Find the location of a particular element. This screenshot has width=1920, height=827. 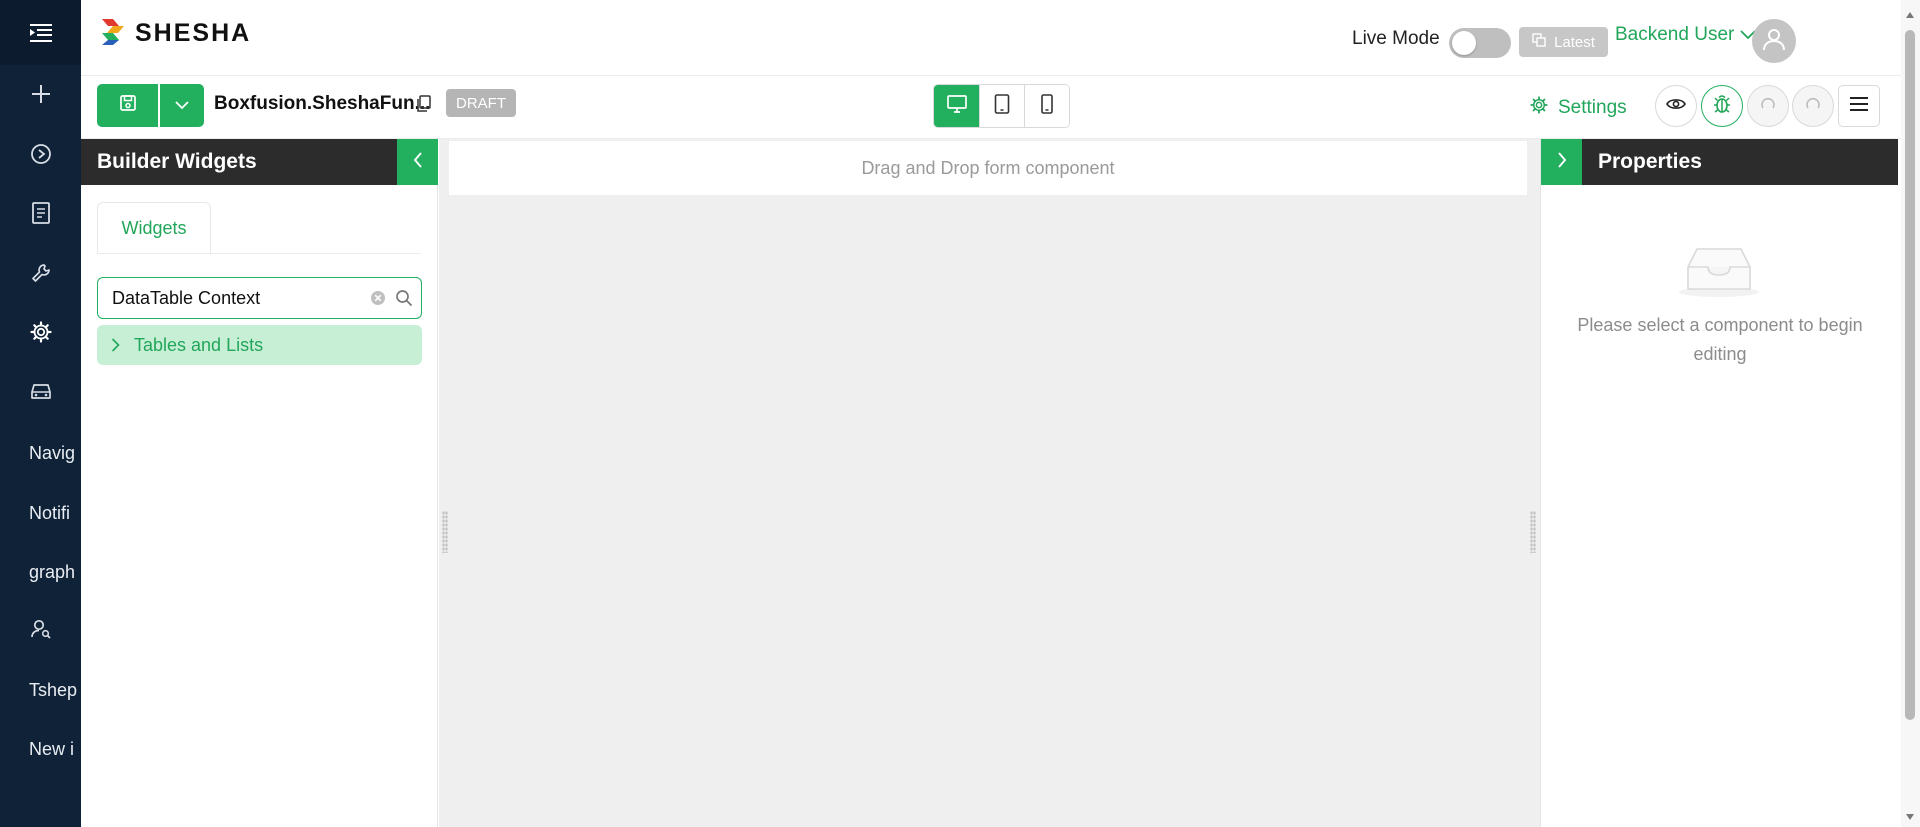

save-button is located at coordinates (127, 105).